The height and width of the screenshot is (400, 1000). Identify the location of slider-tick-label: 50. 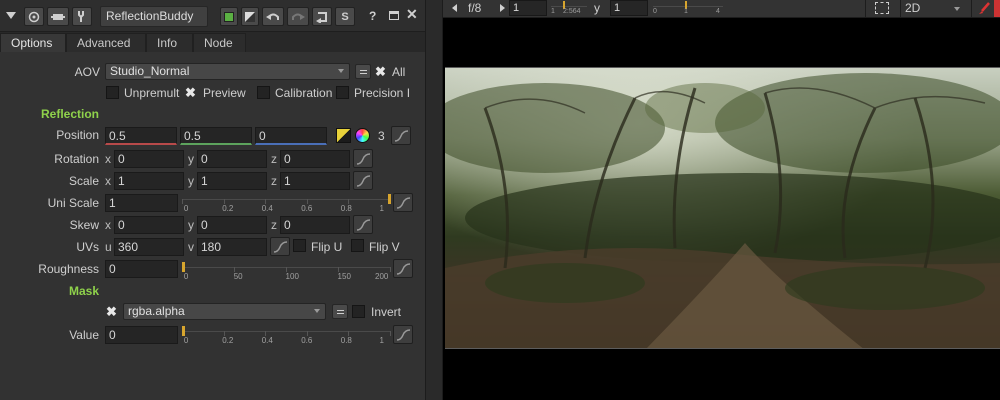
(238, 276).